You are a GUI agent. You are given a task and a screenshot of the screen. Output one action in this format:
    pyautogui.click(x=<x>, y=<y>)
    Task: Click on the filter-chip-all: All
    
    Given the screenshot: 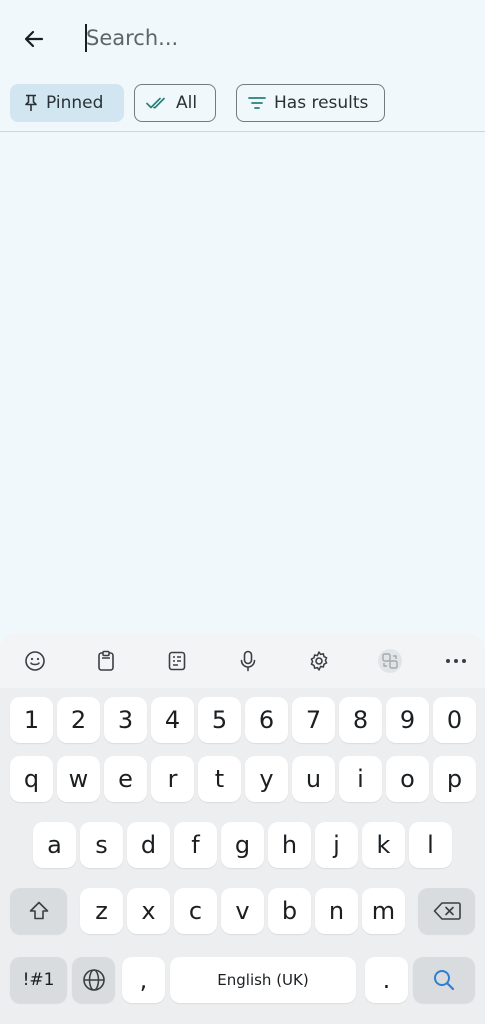 What is the action you would take?
    pyautogui.click(x=175, y=103)
    